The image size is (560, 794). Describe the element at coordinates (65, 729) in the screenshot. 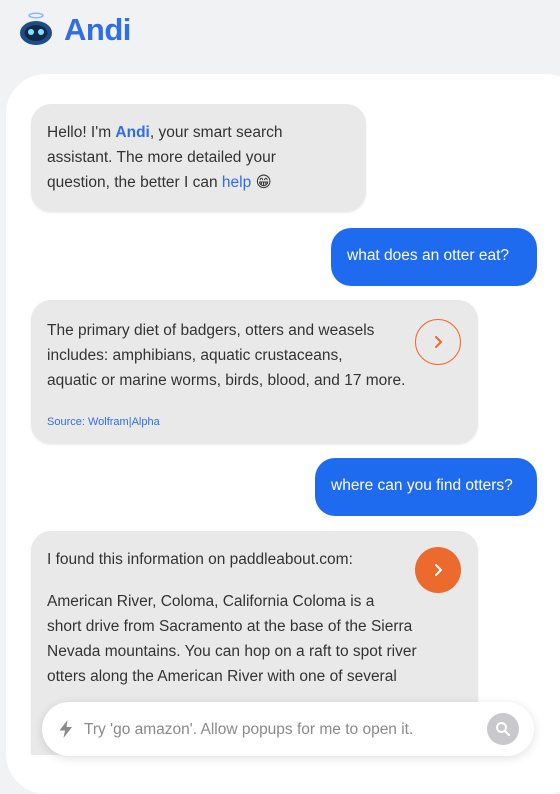

I see `lightning-bolt-icon` at that location.